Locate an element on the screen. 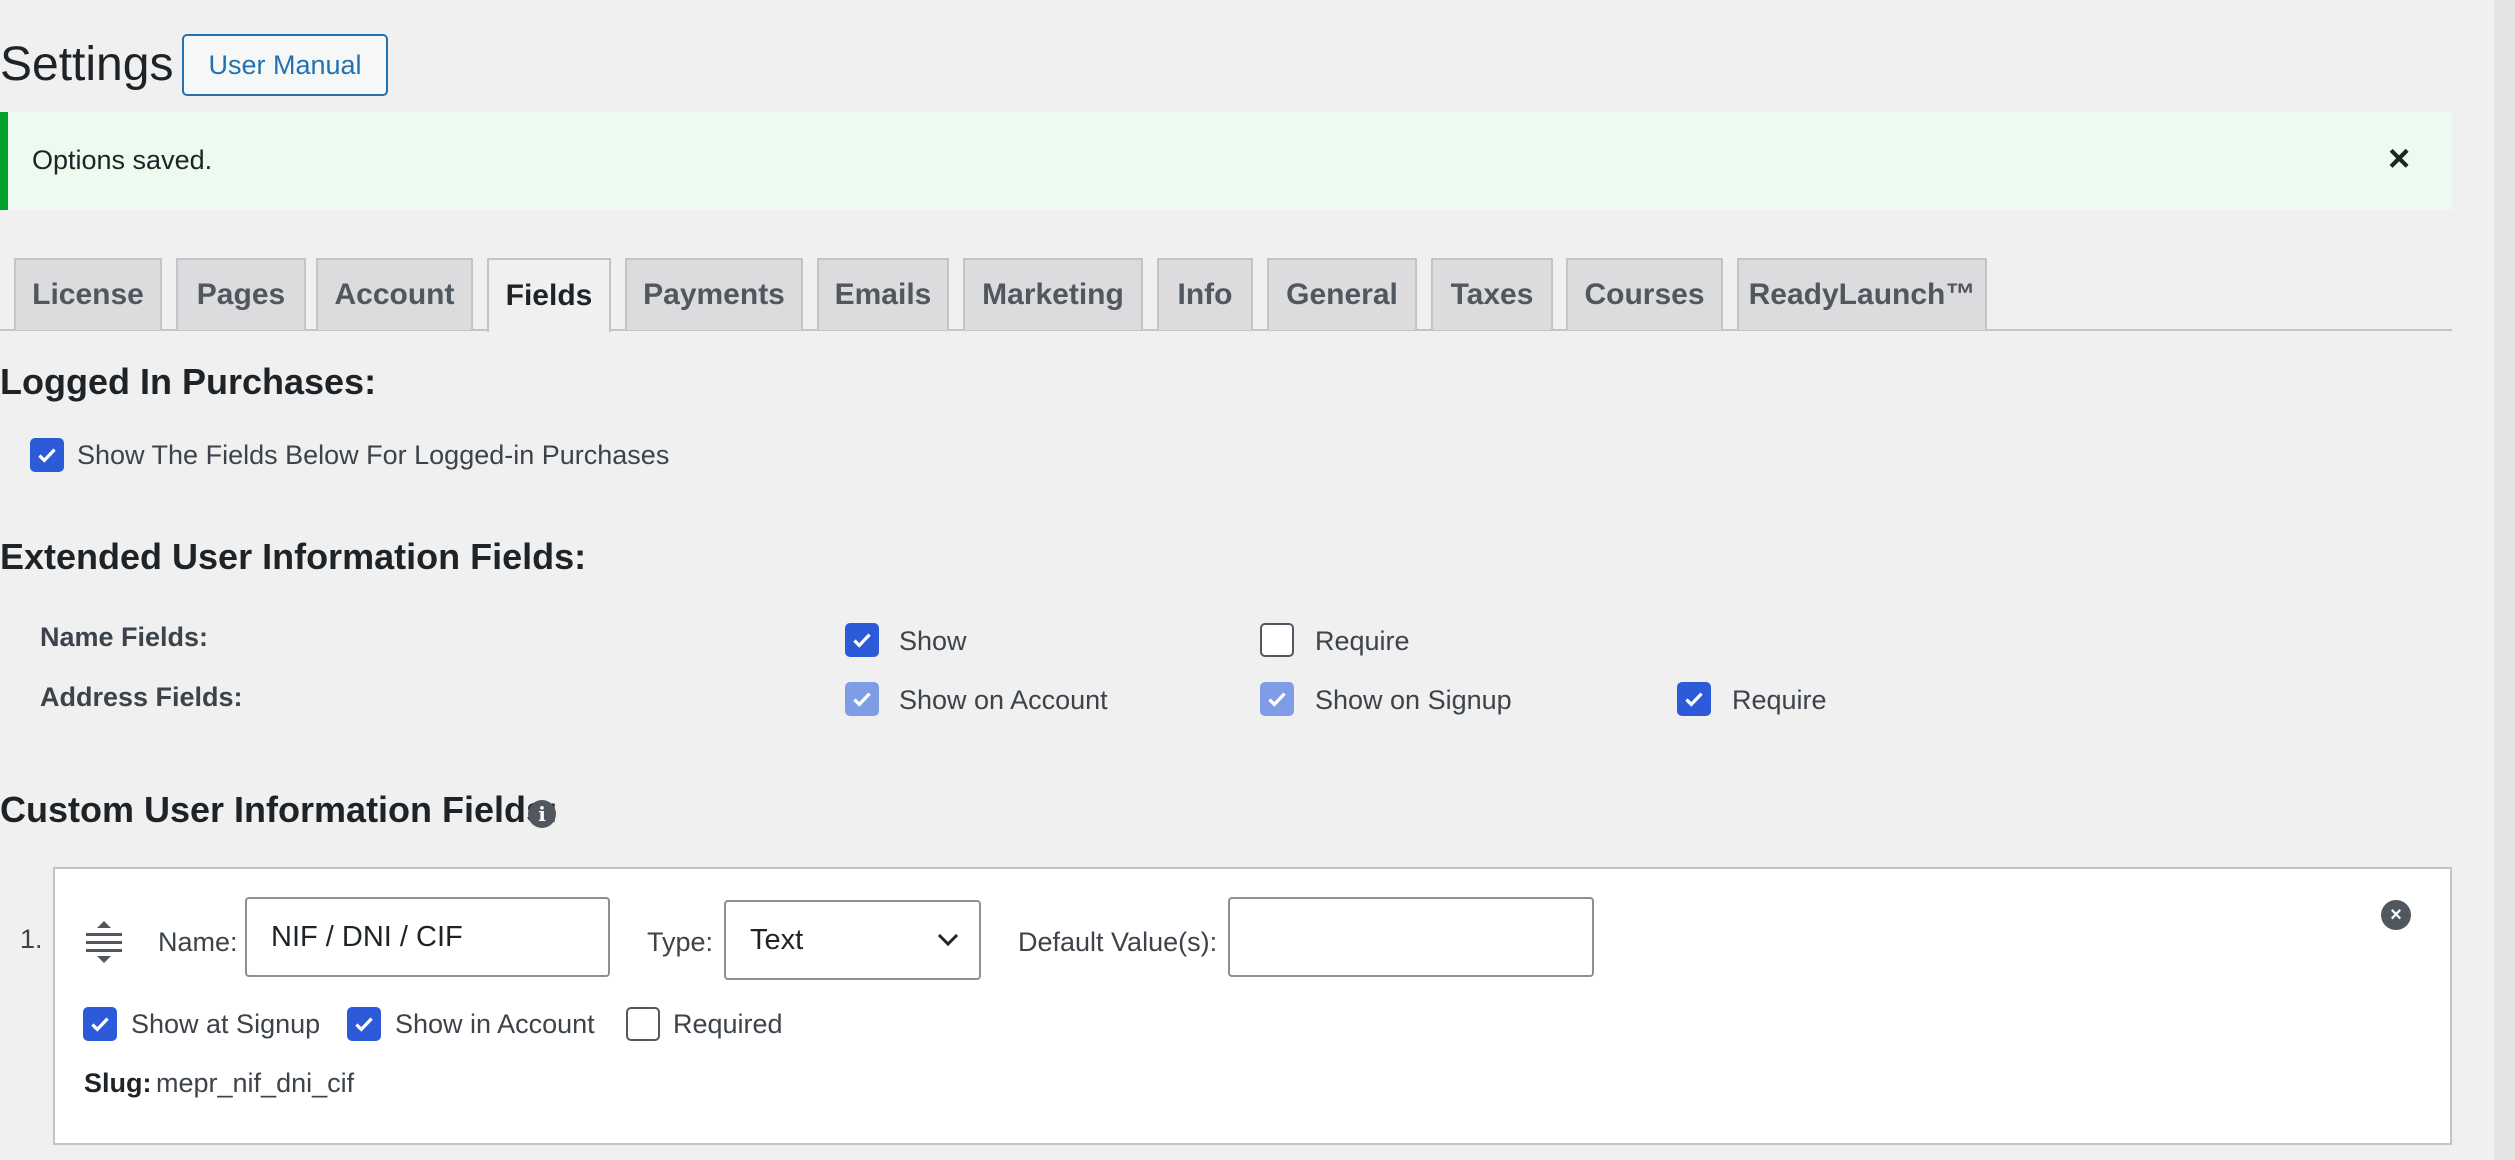 This screenshot has height=1160, width=2515. vertical-scrollbar is located at coordinates (2504, 580).